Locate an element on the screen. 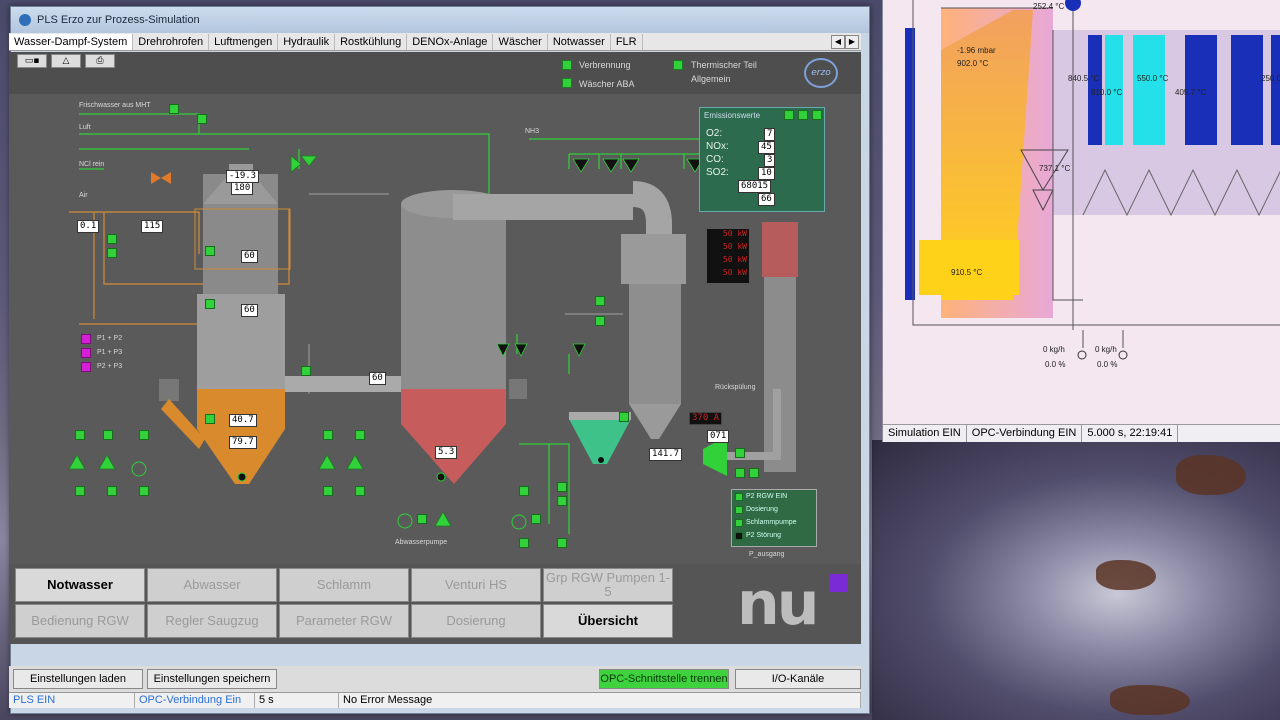 Image resolution: width=1280 pixels, height=720 pixels. fan-power-1: 50 kW is located at coordinates (734, 233).